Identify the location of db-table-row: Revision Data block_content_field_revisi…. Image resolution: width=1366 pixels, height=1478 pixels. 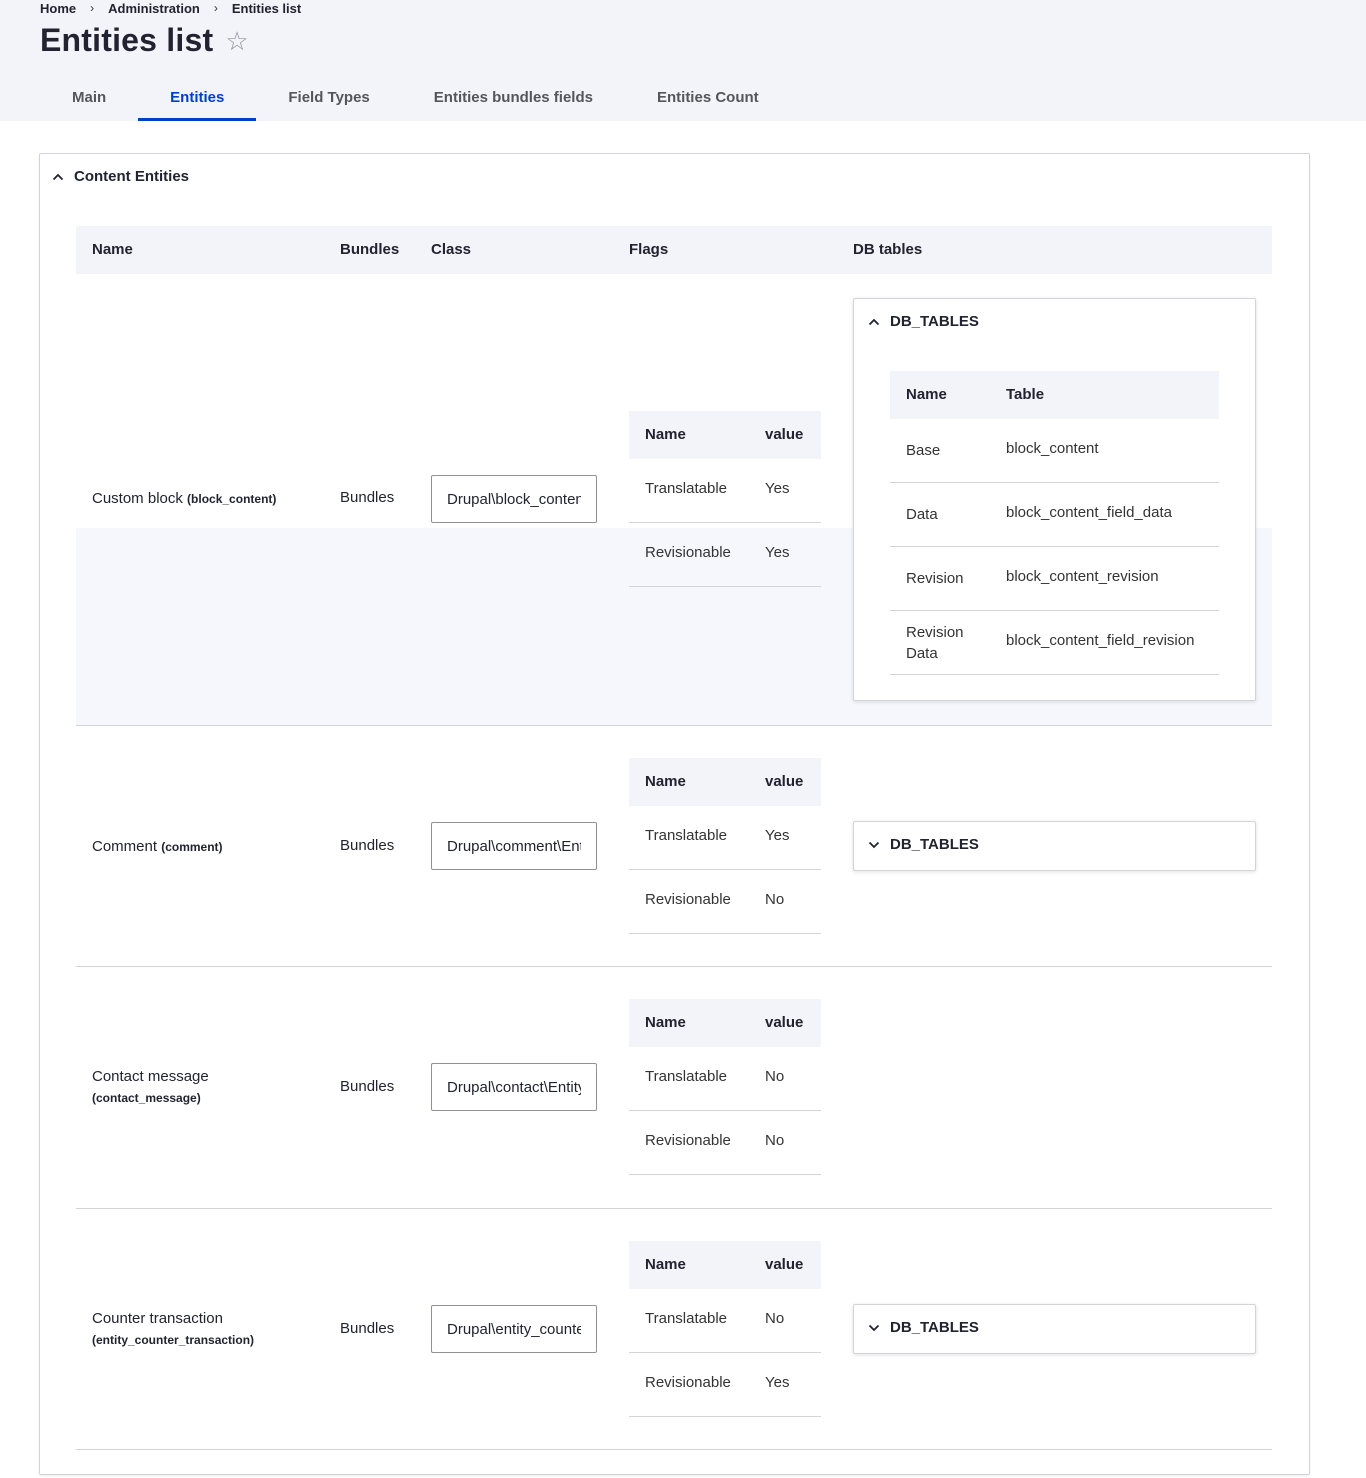
(1054, 643).